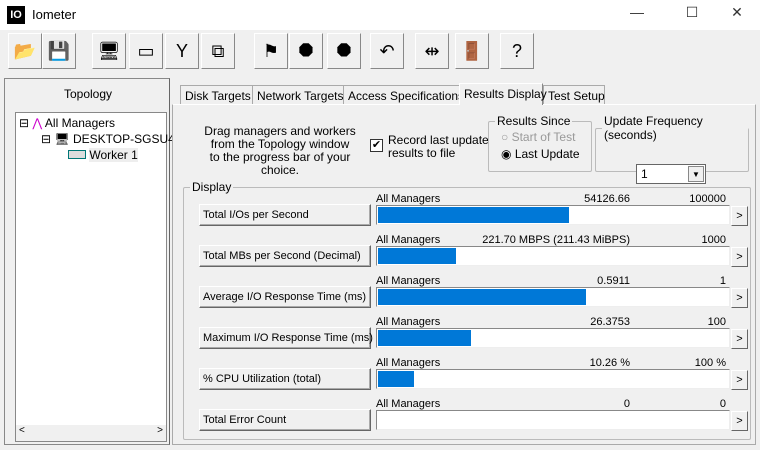 Image resolution: width=760 pixels, height=450 pixels. What do you see at coordinates (286, 338) in the screenshot?
I see `metric-select-button: Maximum I/O Response Time (ms)` at bounding box center [286, 338].